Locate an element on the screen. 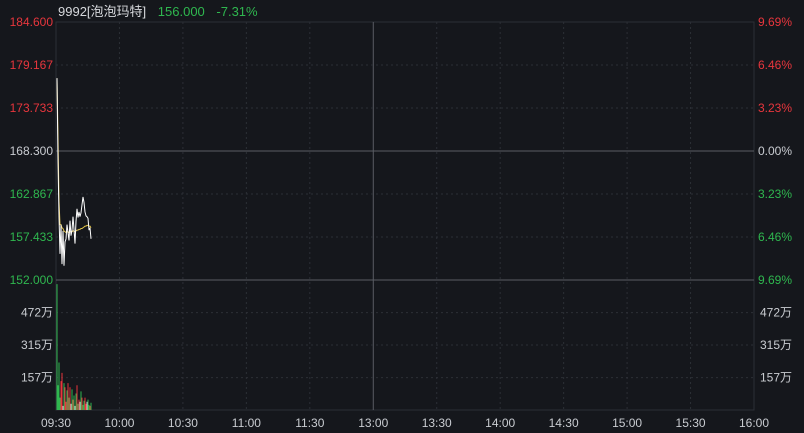  volume-axis-label: 315万 is located at coordinates (37, 345).